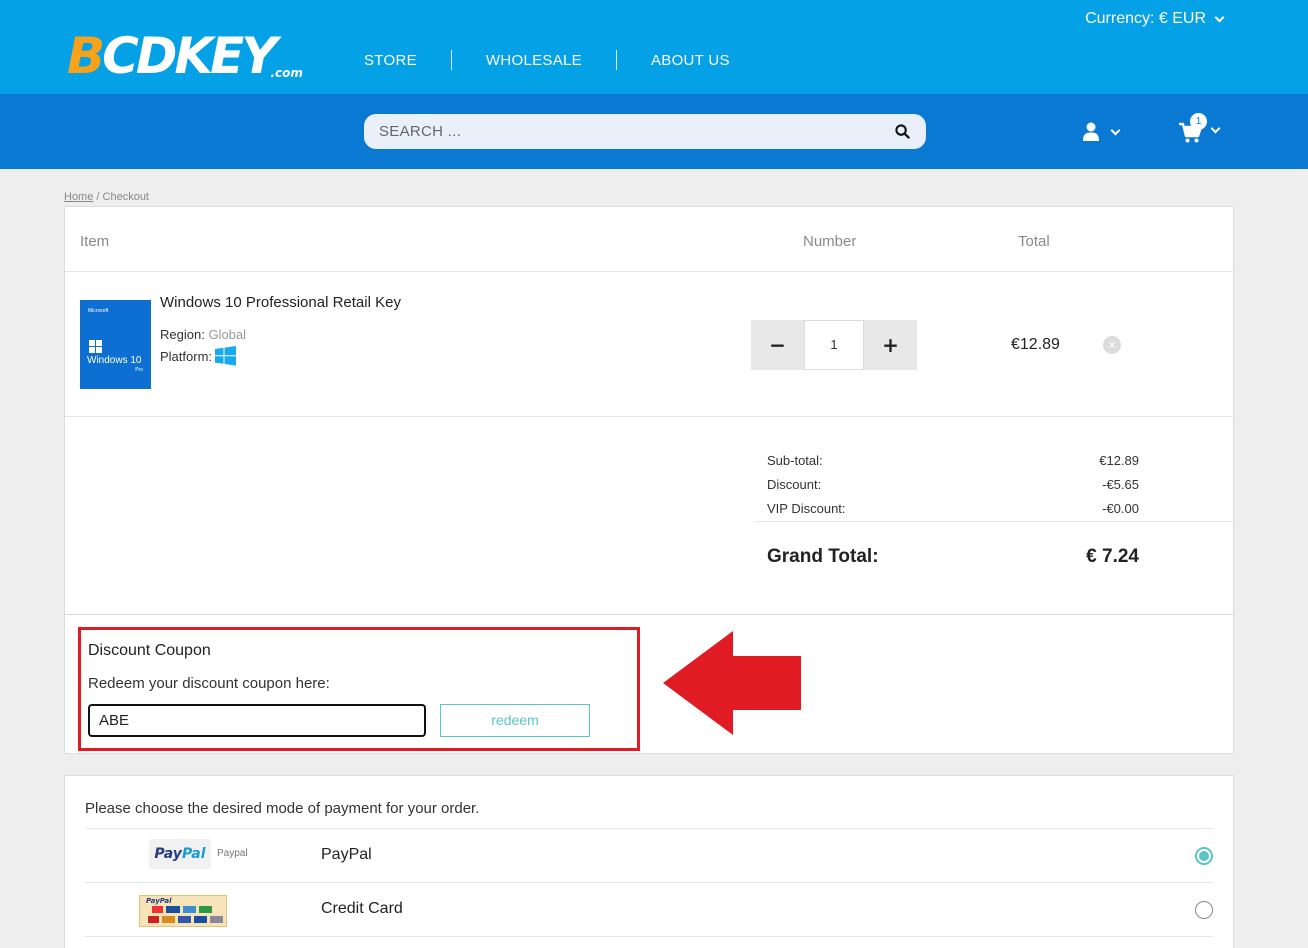  I want to click on column-header-number: Number, so click(830, 241).